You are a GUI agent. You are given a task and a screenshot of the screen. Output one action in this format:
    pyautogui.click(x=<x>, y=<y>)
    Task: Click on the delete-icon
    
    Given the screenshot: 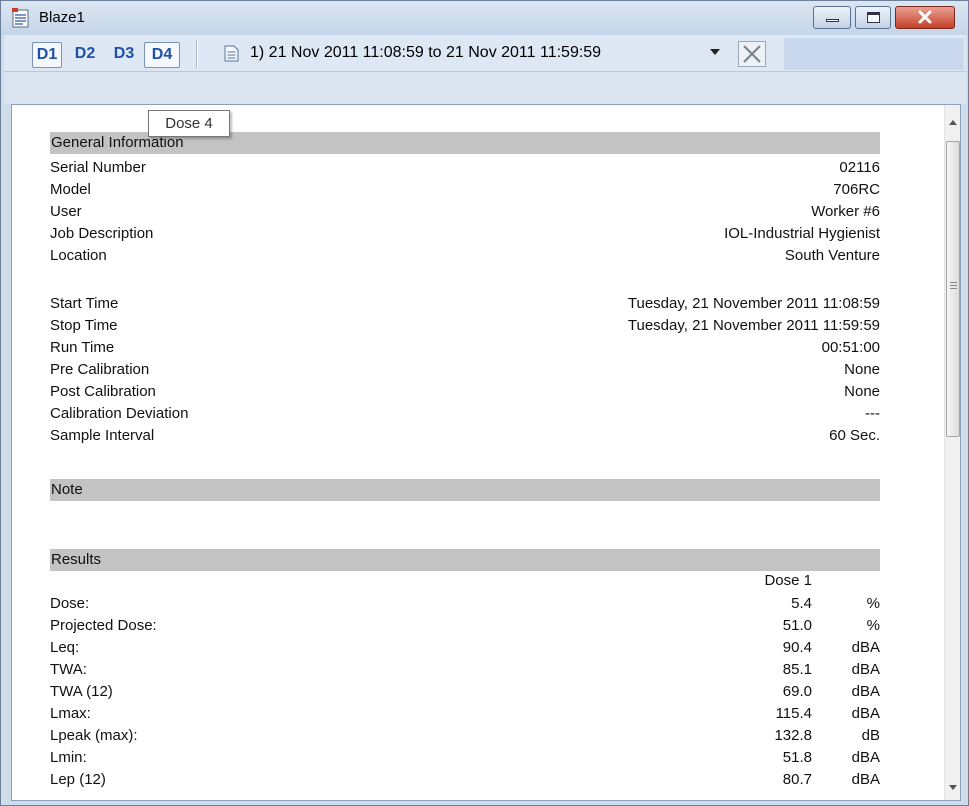 What is the action you would take?
    pyautogui.click(x=752, y=54)
    